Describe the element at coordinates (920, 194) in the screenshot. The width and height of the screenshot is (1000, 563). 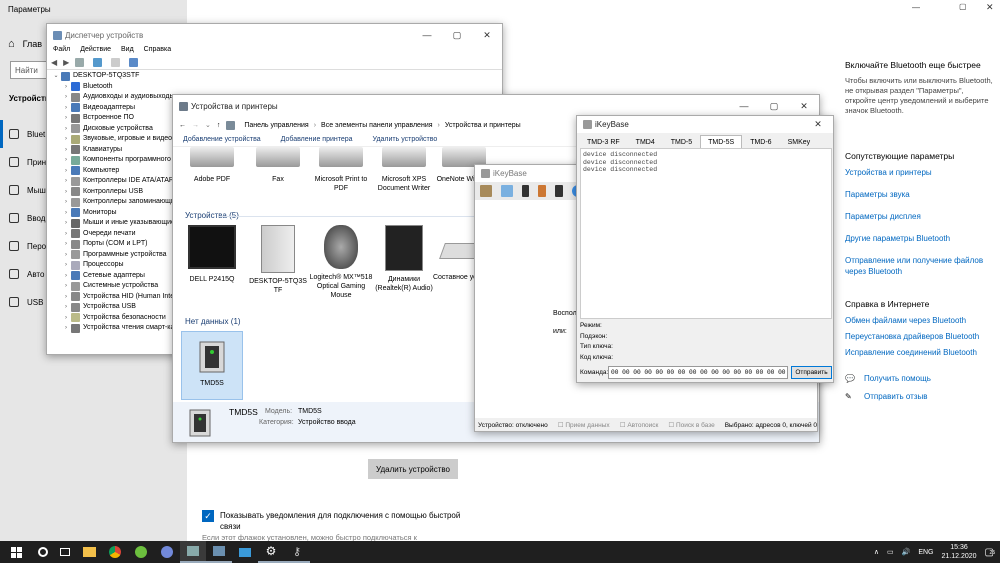
I see `related-link: Параметры звука` at that location.